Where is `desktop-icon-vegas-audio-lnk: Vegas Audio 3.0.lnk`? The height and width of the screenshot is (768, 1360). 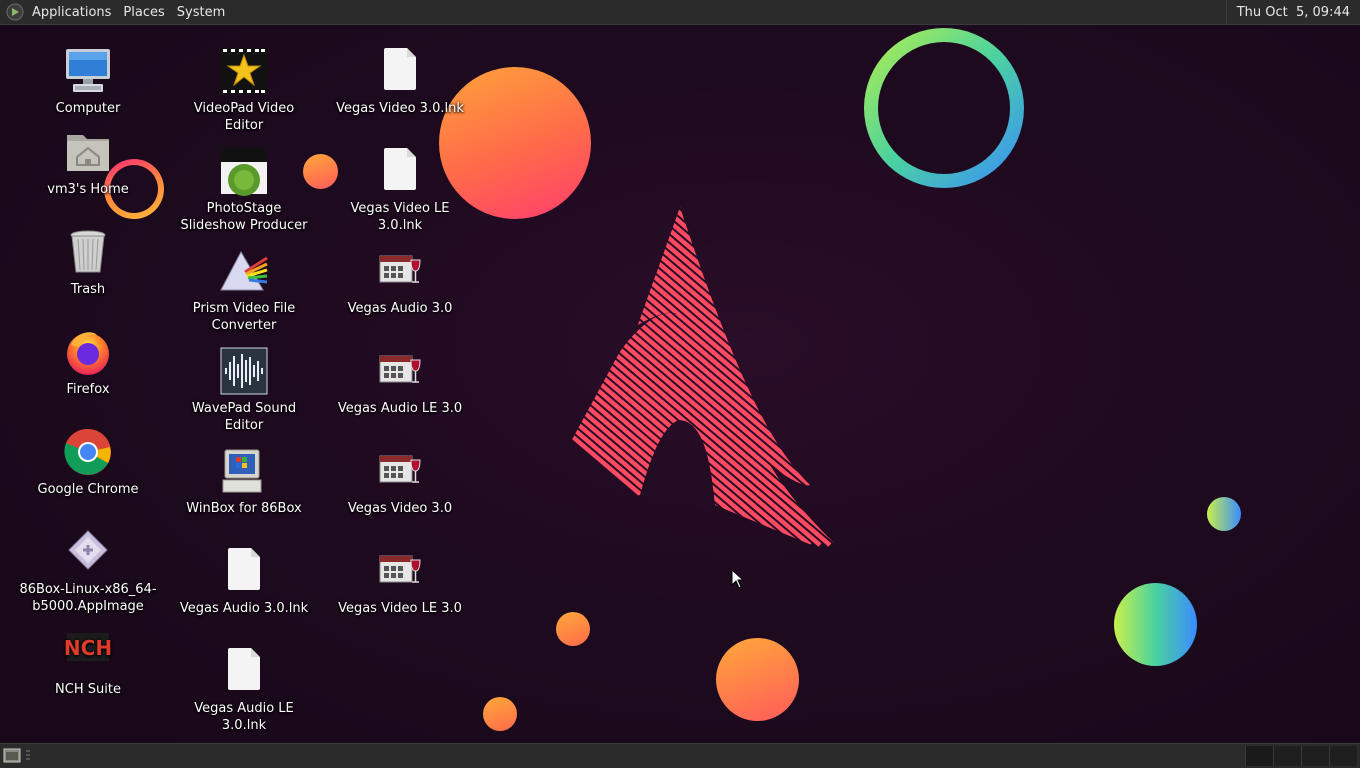
desktop-icon-vegas-audio-lnk: Vegas Audio 3.0.lnk is located at coordinates (244, 581).